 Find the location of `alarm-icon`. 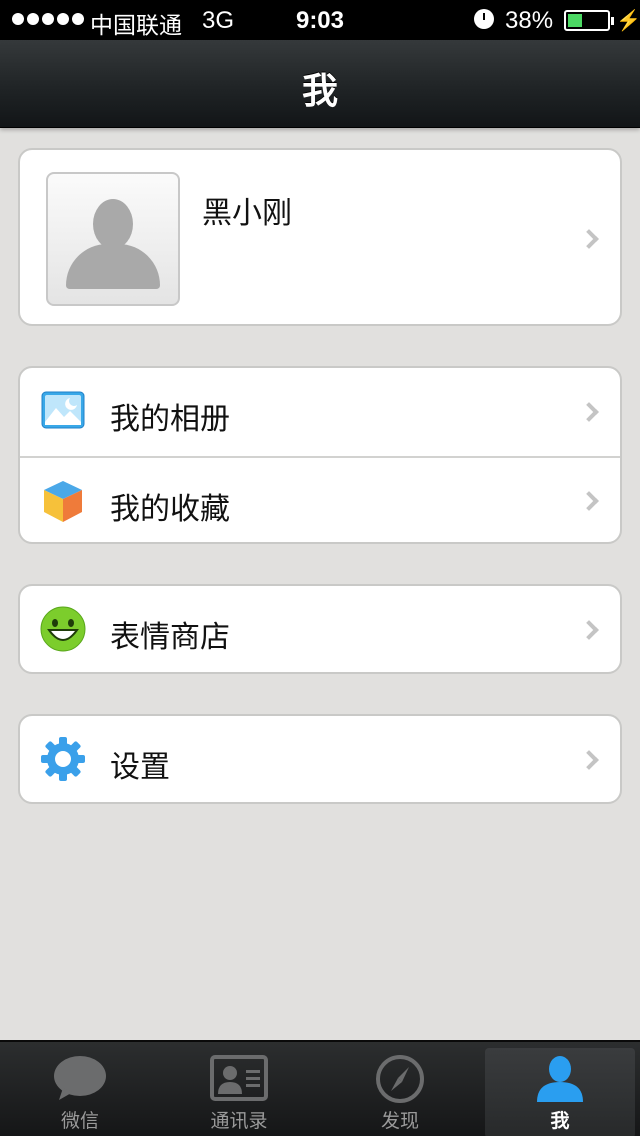

alarm-icon is located at coordinates (484, 19).